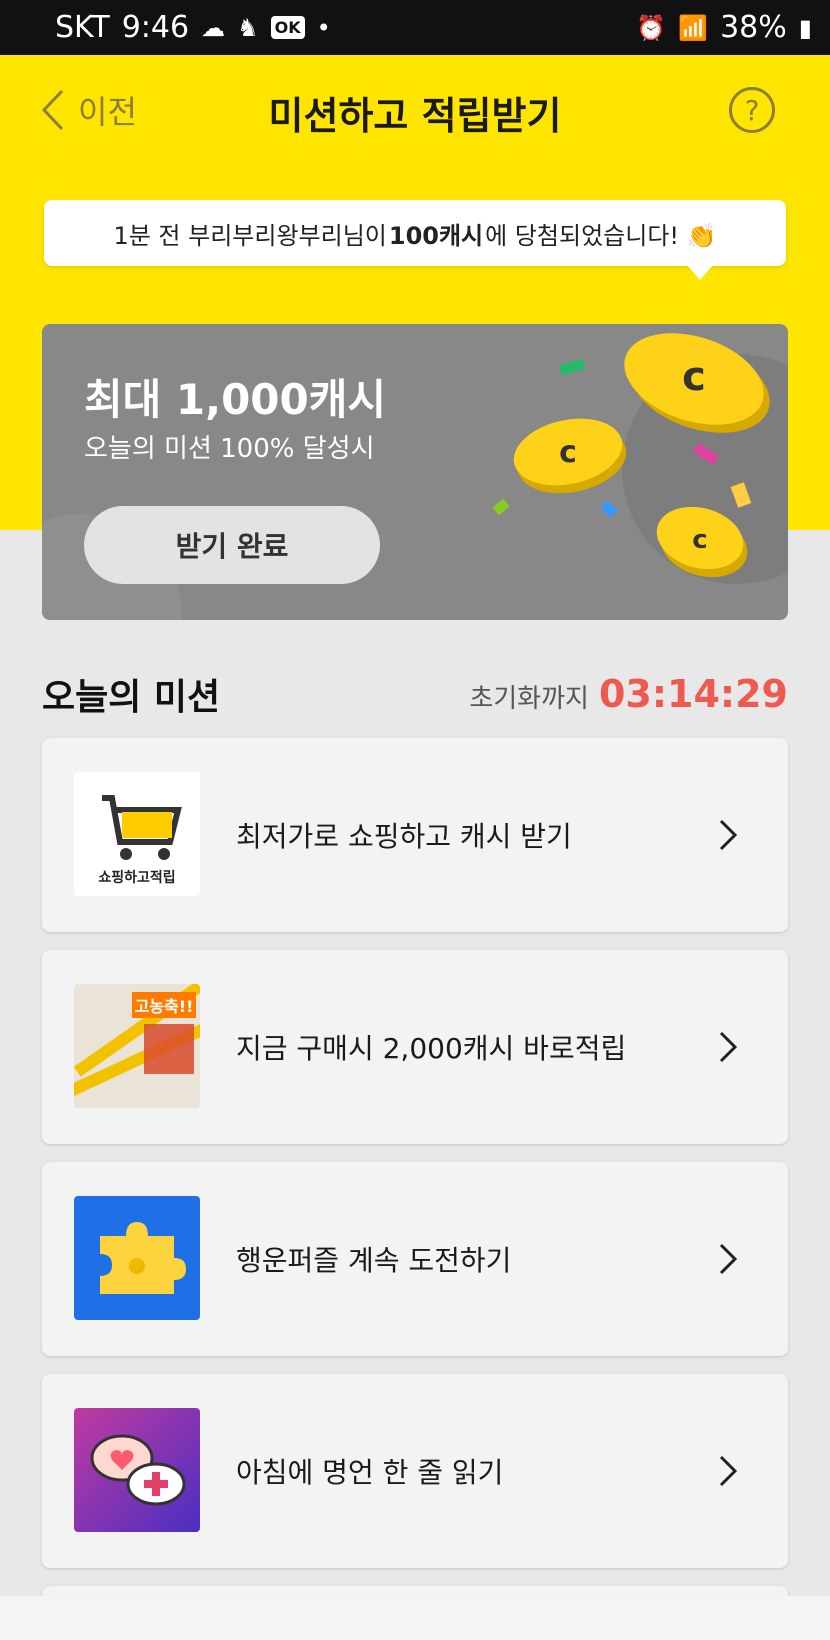 This screenshot has width=830, height=1640. Describe the element at coordinates (164, 1006) in the screenshot. I see `svg-text: 고농축!!` at that location.